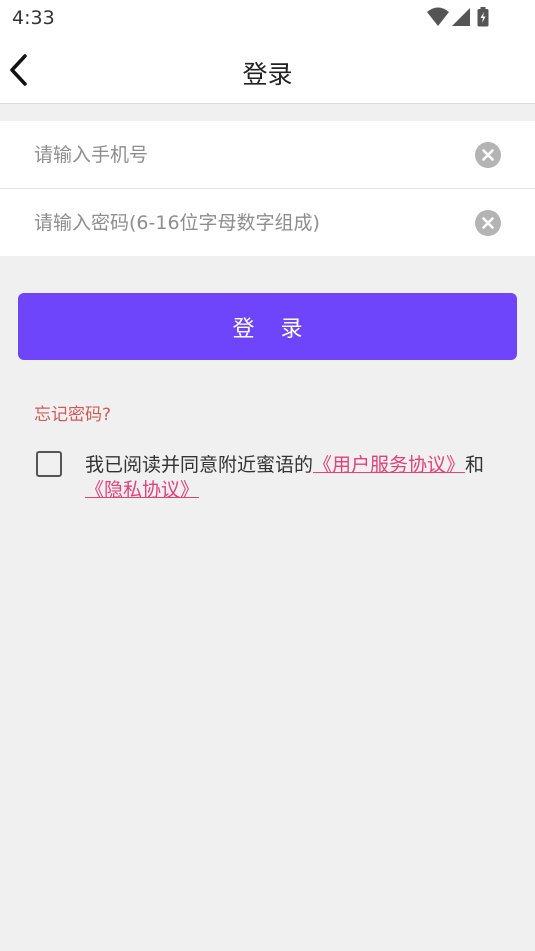 The height and width of the screenshot is (951, 535). Describe the element at coordinates (438, 16) in the screenshot. I see `wifi-icon` at that location.